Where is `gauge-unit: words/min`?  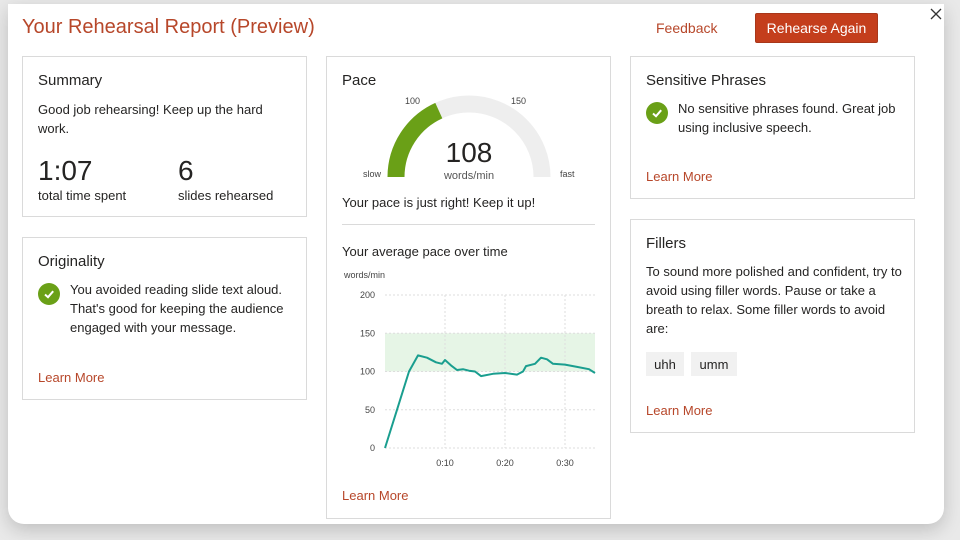 gauge-unit: words/min is located at coordinates (468, 176).